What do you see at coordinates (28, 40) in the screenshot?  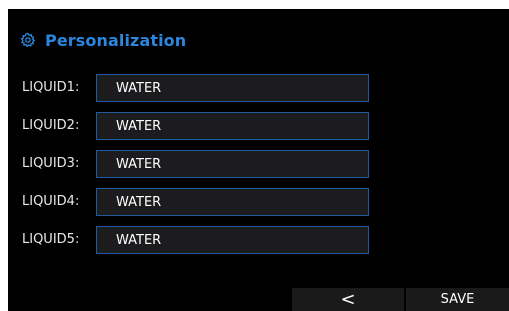 I see `gear-icon` at bounding box center [28, 40].